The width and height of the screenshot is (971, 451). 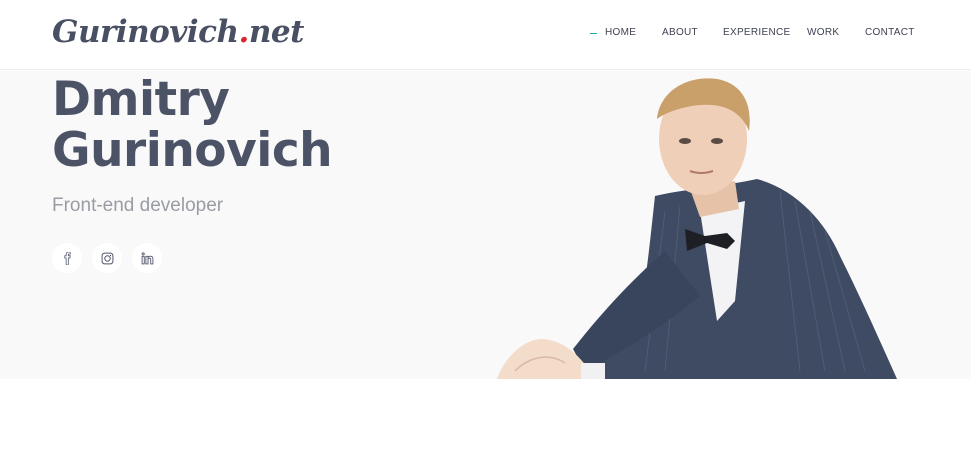 What do you see at coordinates (890, 32) in the screenshot?
I see `nav-contact: CONTACT` at bounding box center [890, 32].